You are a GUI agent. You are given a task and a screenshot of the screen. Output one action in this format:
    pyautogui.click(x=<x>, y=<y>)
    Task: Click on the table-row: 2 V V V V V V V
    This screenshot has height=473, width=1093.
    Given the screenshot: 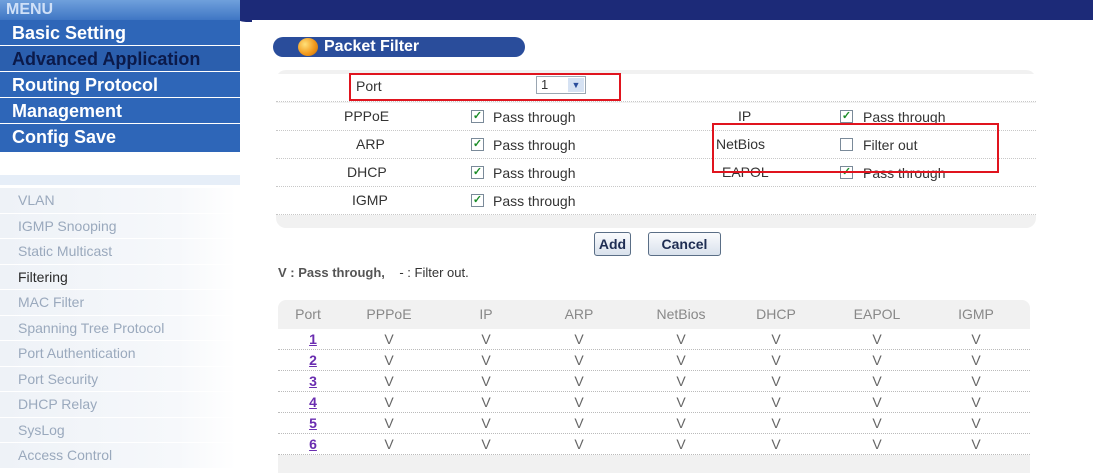 What is the action you would take?
    pyautogui.click(x=654, y=360)
    